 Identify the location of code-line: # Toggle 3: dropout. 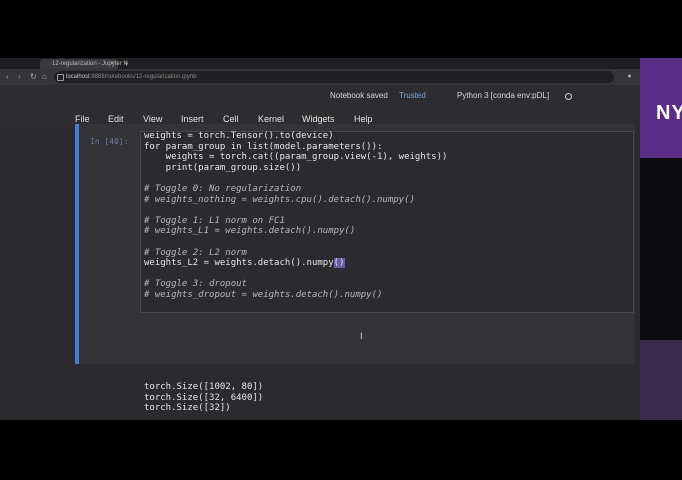
(295, 284).